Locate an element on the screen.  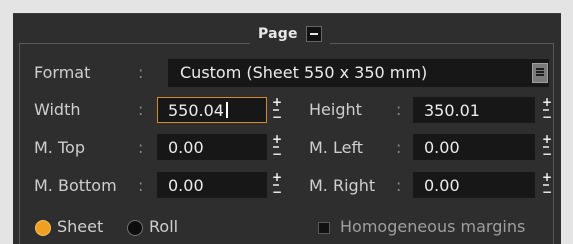
margin-top-spinner: + − is located at coordinates (277, 147).